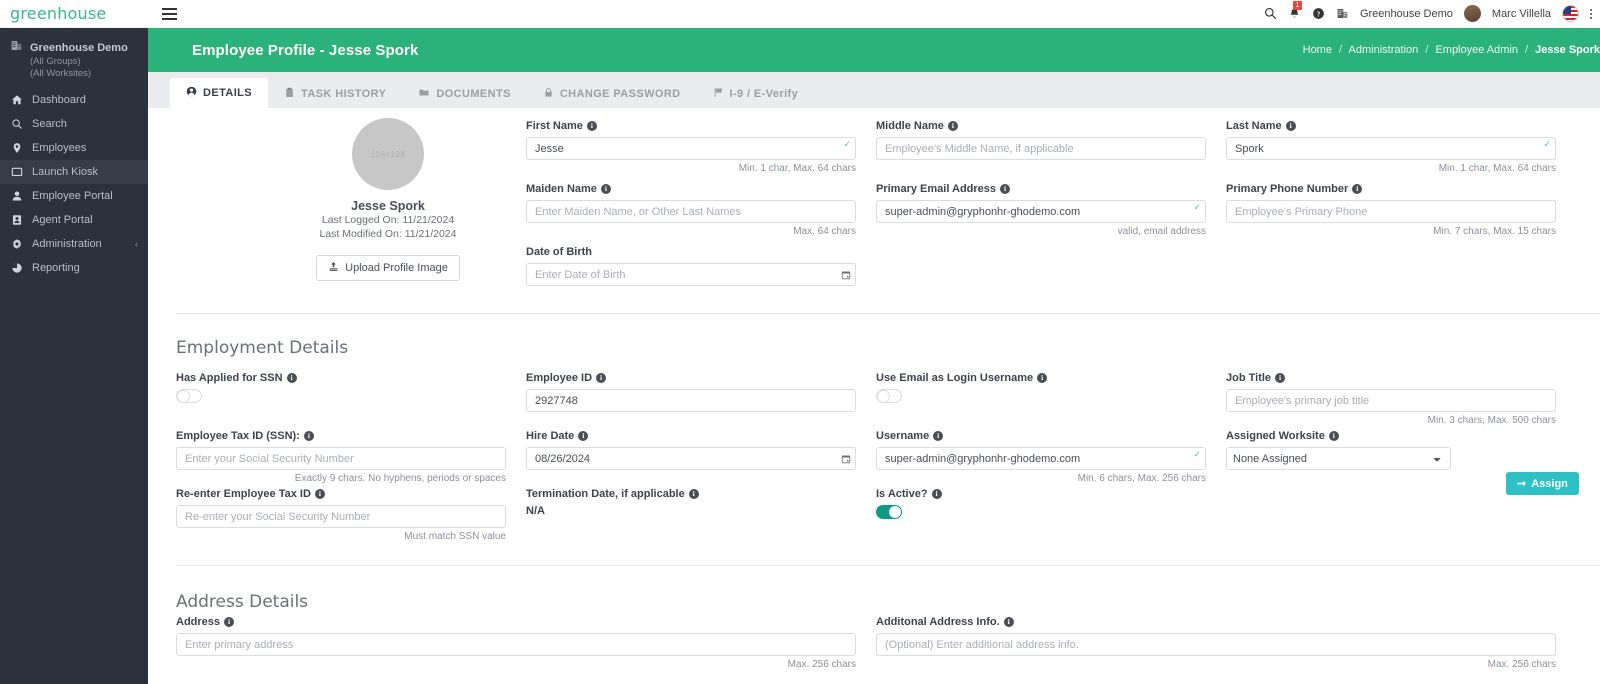  I want to click on sidebar-item-administration: Administration ‹, so click(74, 244).